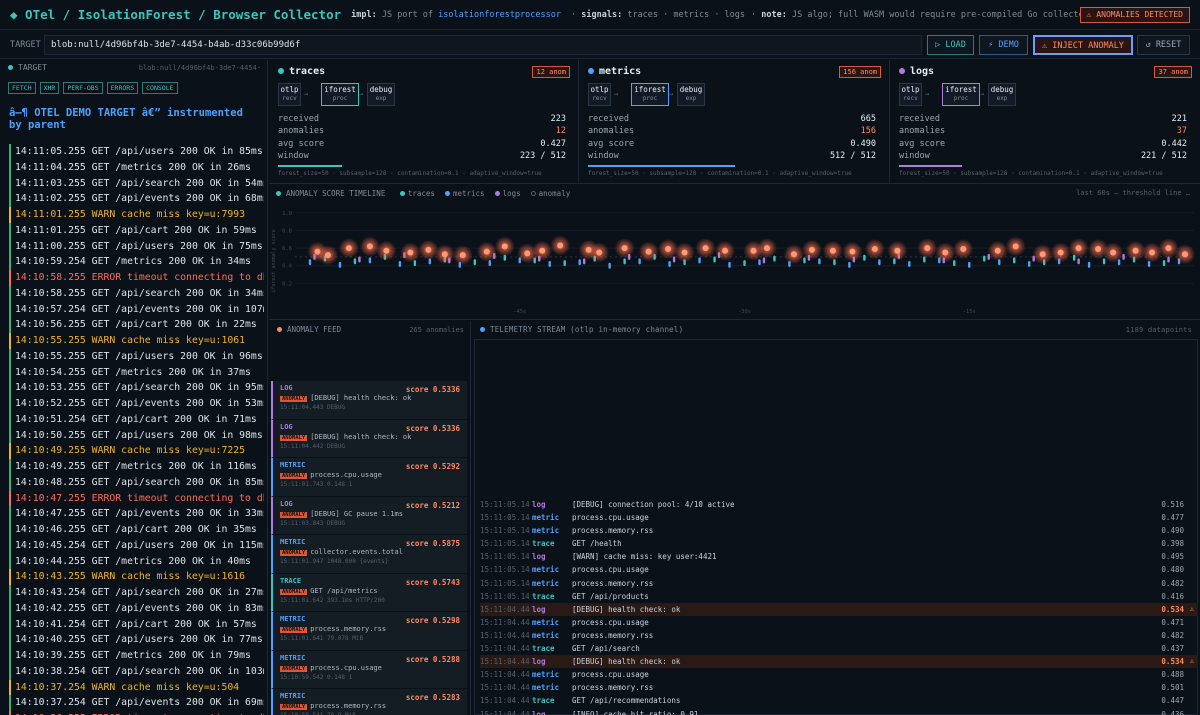  What do you see at coordinates (482, 329) in the screenshot?
I see `stream-dot-icon` at bounding box center [482, 329].